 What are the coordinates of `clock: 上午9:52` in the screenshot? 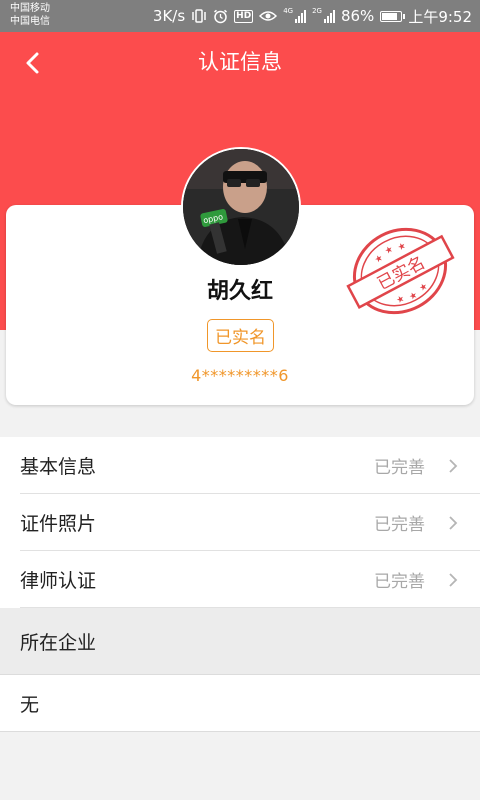 It's located at (440, 16).